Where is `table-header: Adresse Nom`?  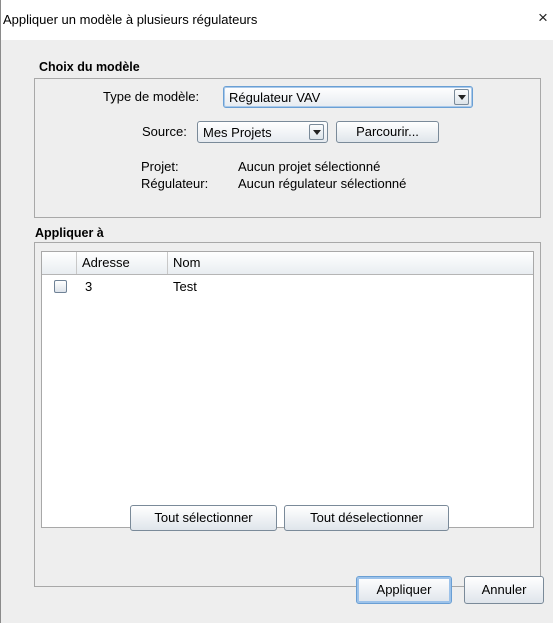
table-header: Adresse Nom is located at coordinates (287, 263).